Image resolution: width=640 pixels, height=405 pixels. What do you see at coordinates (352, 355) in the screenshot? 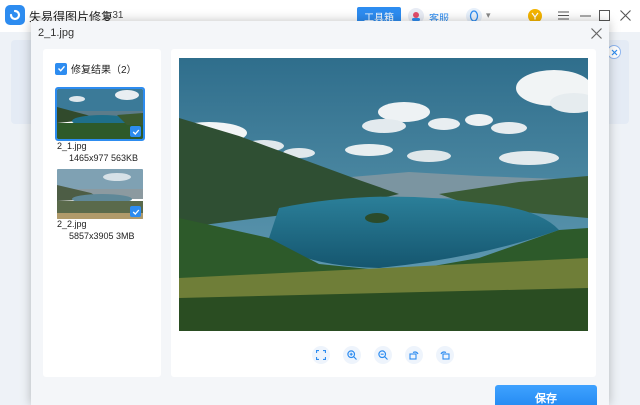
I see `zoom-in-icon` at bounding box center [352, 355].